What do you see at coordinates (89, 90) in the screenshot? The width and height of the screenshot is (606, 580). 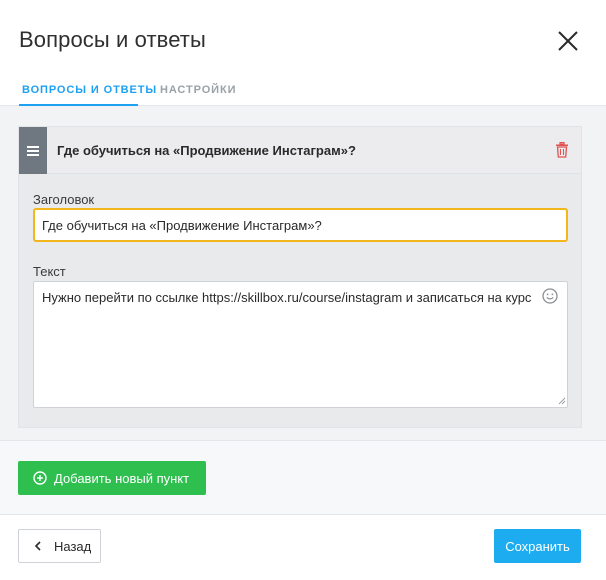 I see `tab-questions-answers: ВОПРОСЫ И ОТВЕТЫ` at bounding box center [89, 90].